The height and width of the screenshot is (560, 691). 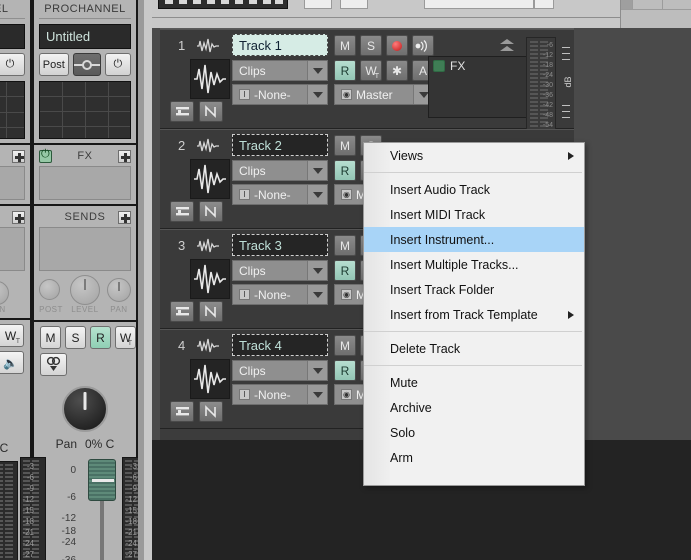 What do you see at coordinates (53, 364) in the screenshot?
I see `interleave-button` at bounding box center [53, 364].